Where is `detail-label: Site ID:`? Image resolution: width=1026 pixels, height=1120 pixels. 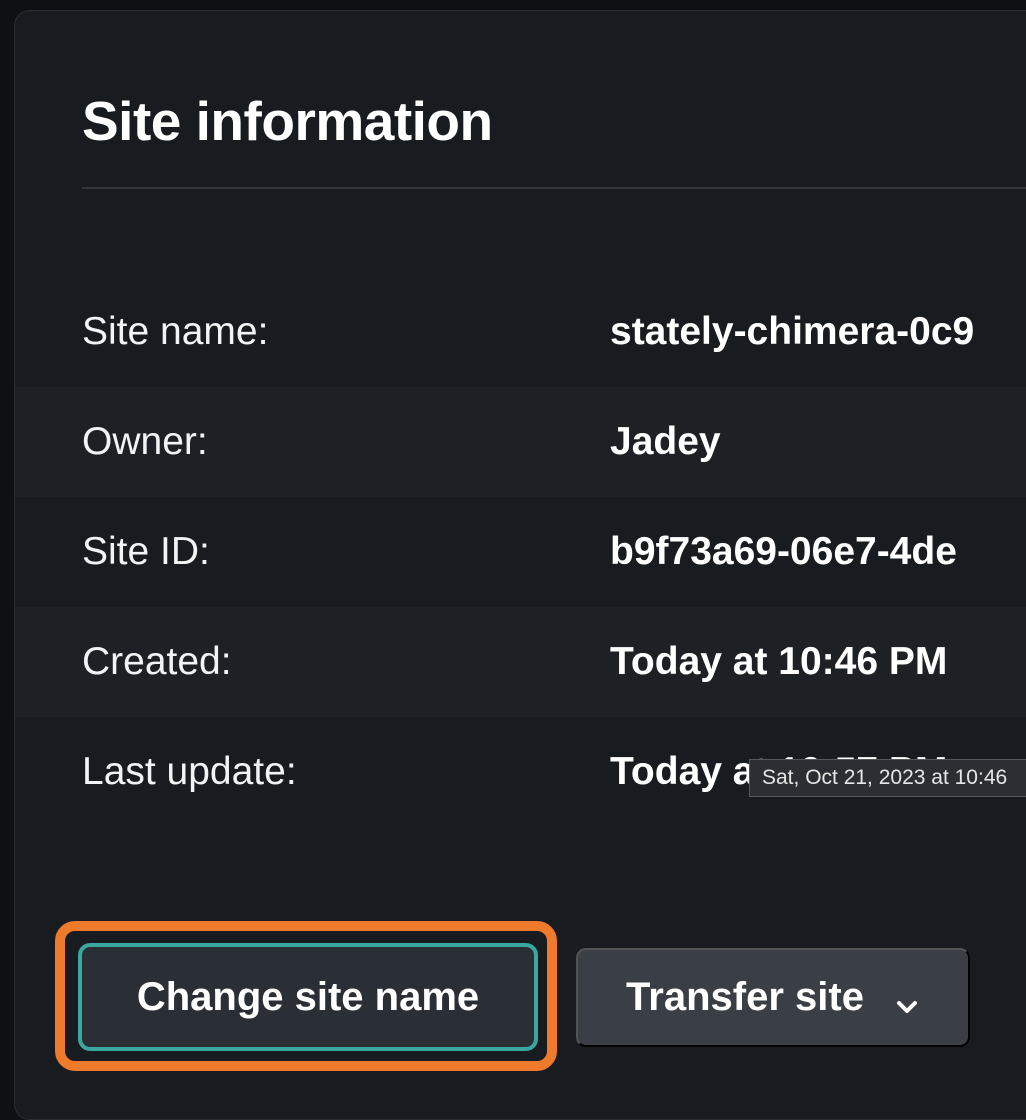
detail-label: Site ID: is located at coordinates (146, 551).